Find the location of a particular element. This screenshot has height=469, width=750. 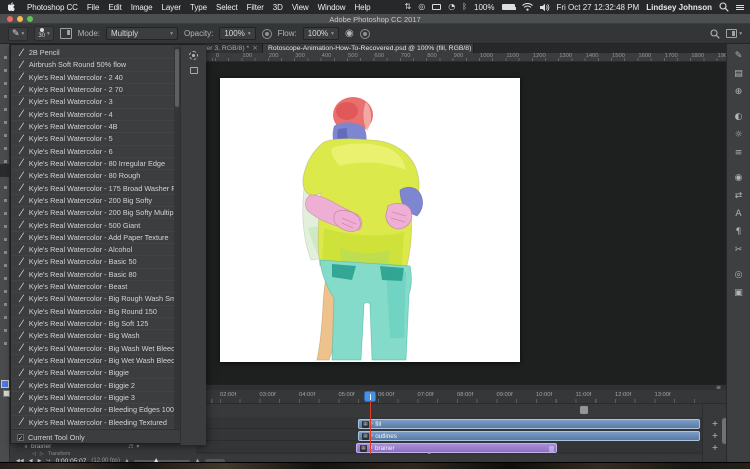

wifi-icon is located at coordinates (527, 7).